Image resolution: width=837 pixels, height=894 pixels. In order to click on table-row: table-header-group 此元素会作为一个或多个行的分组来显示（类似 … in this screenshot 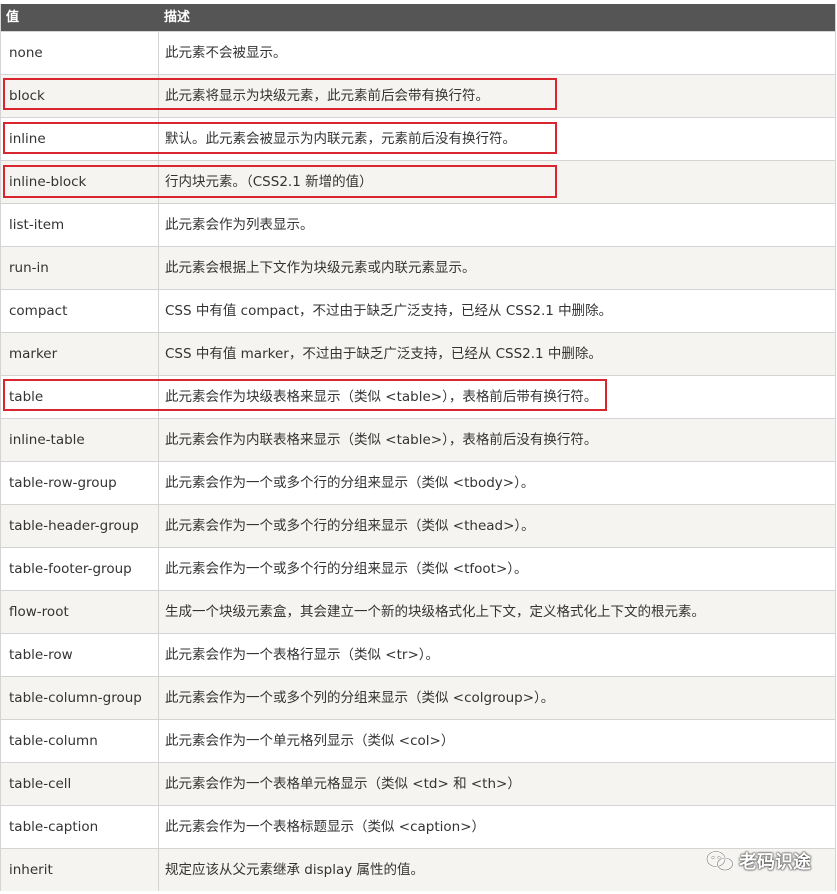, I will do `click(418, 525)`.